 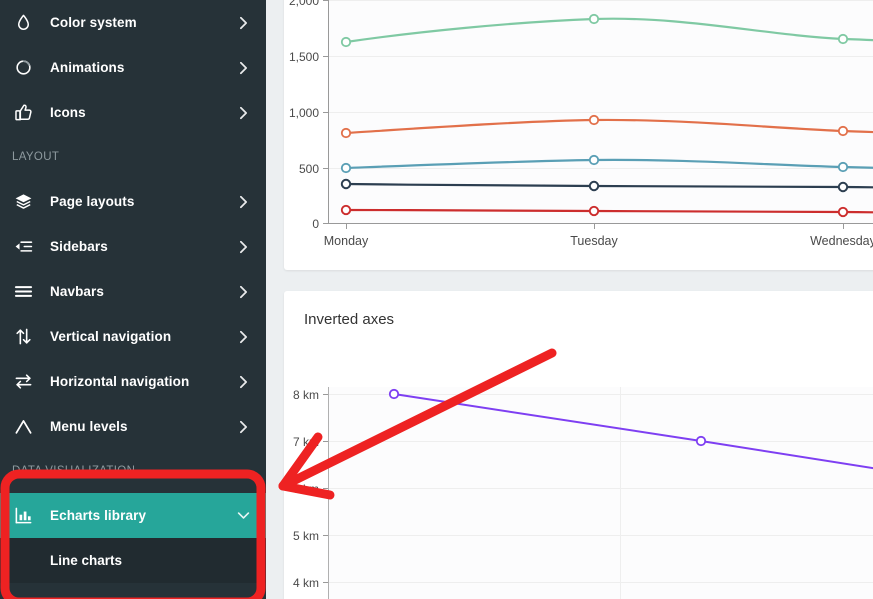 What do you see at coordinates (120, 381) in the screenshot?
I see `sidebar-item-label: Horizontal navigation` at bounding box center [120, 381].